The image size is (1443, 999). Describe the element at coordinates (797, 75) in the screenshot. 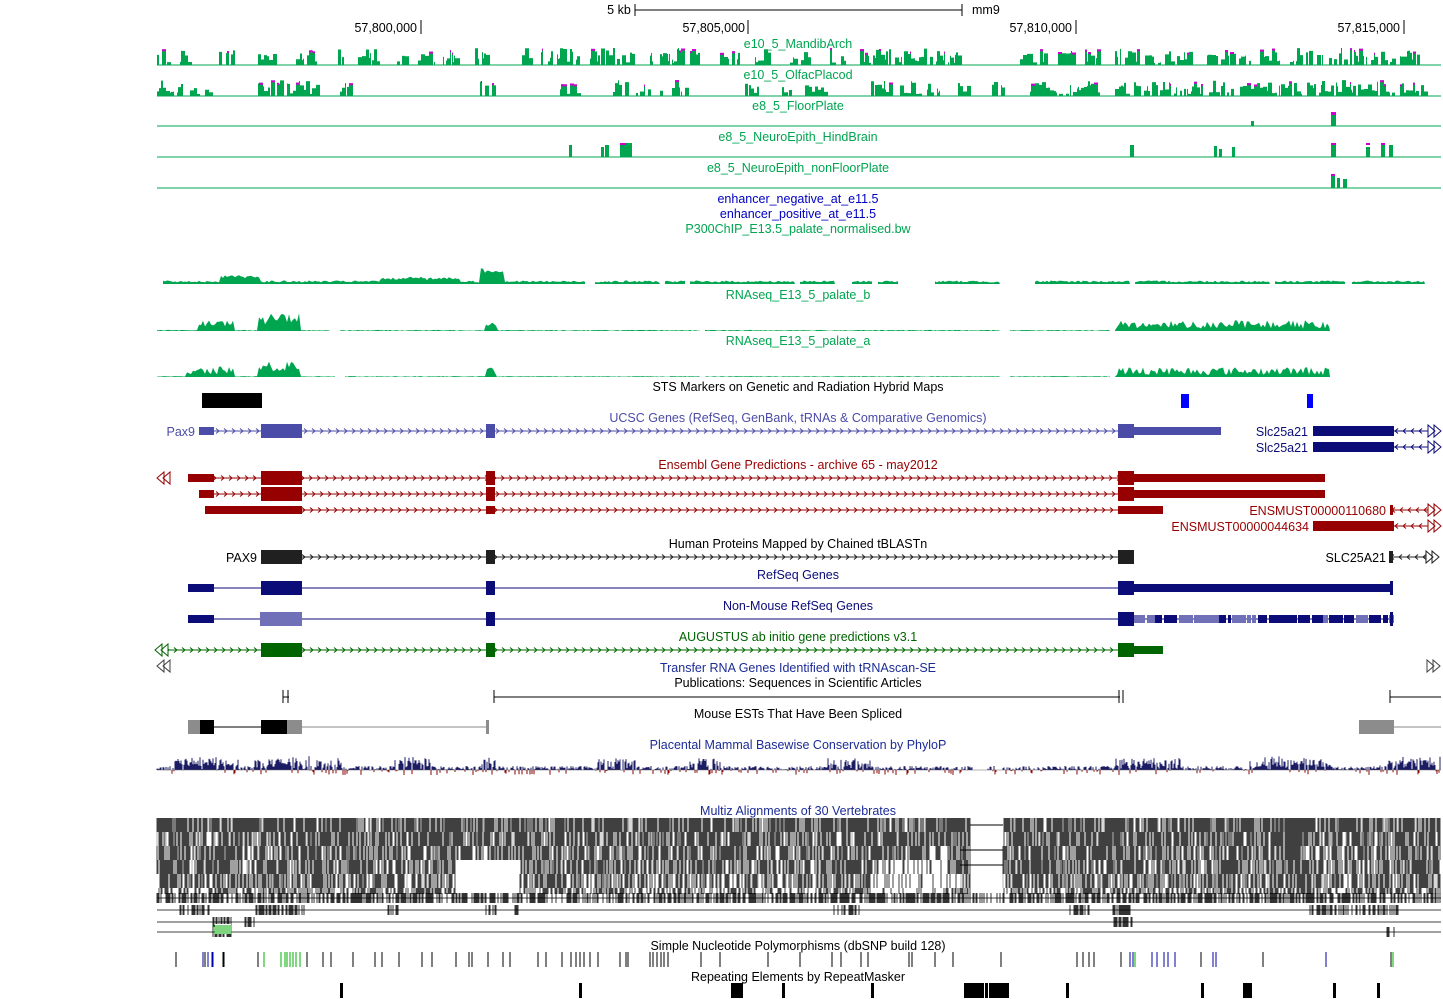

I see `track-label-e10-olfac-placod: e10_5_OlfacPlacod` at that location.